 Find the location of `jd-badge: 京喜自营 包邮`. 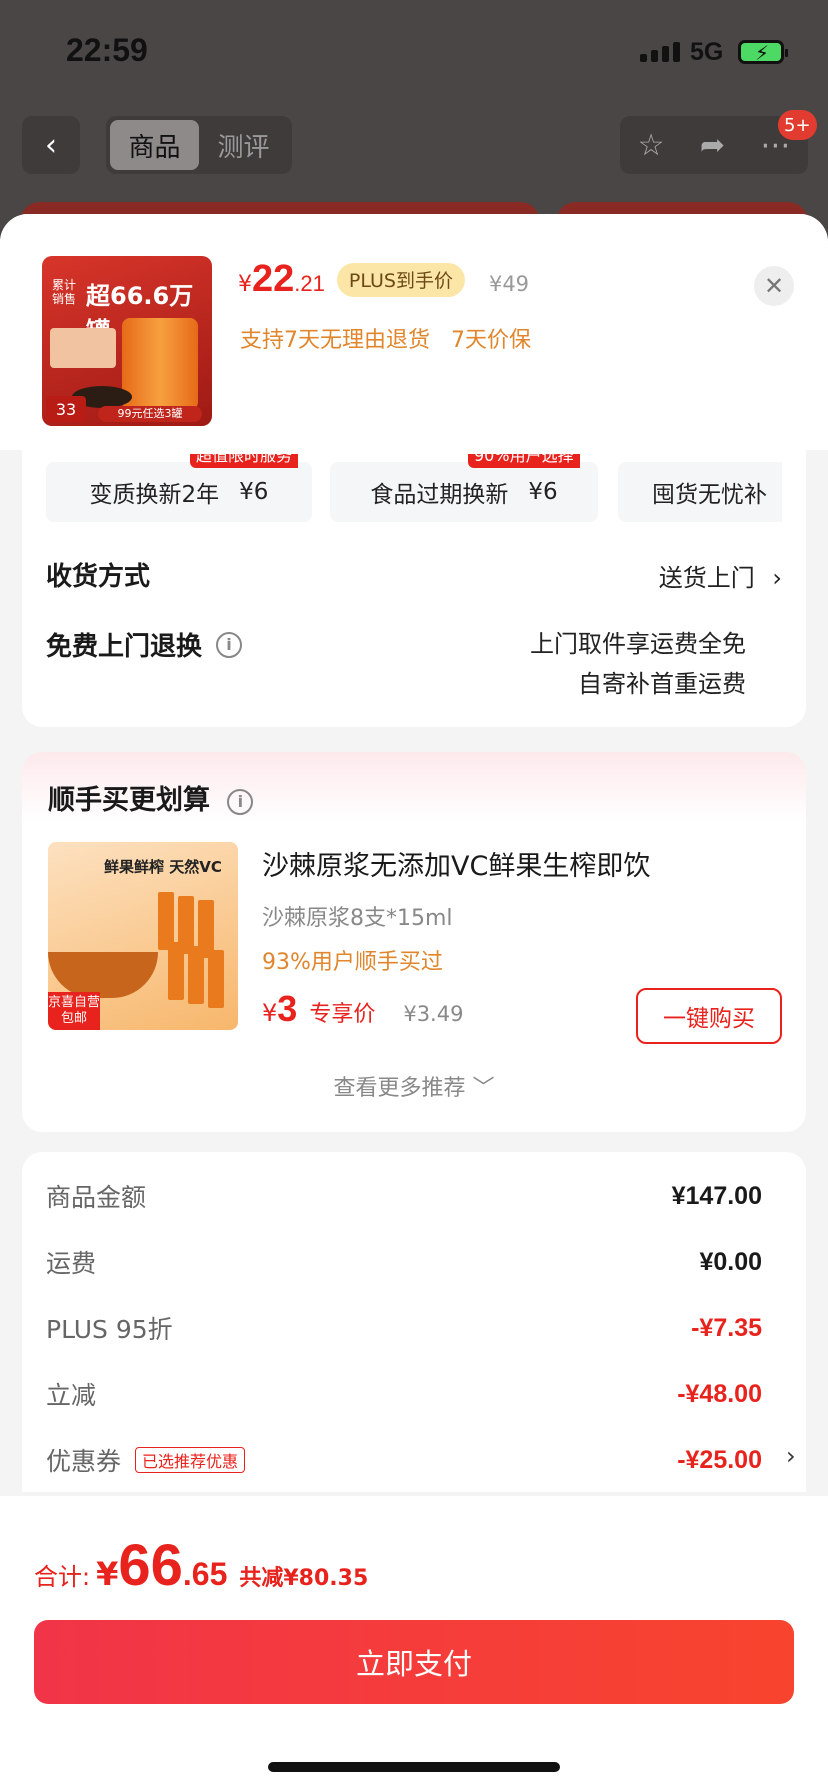

jd-badge: 京喜自营 包邮 is located at coordinates (74, 1011).